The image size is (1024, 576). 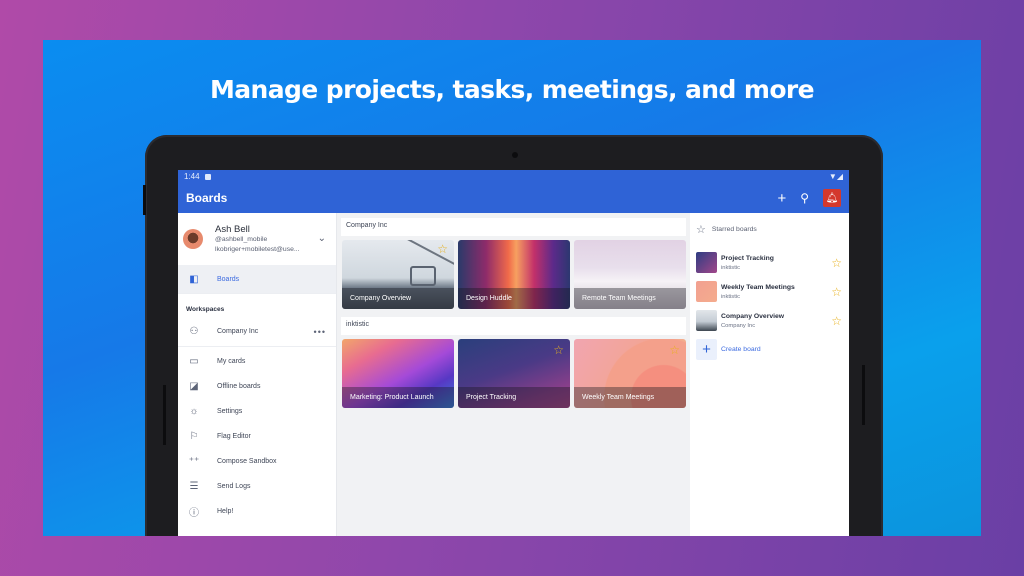 I want to click on workspace-heading: inktistic, so click(x=513, y=326).